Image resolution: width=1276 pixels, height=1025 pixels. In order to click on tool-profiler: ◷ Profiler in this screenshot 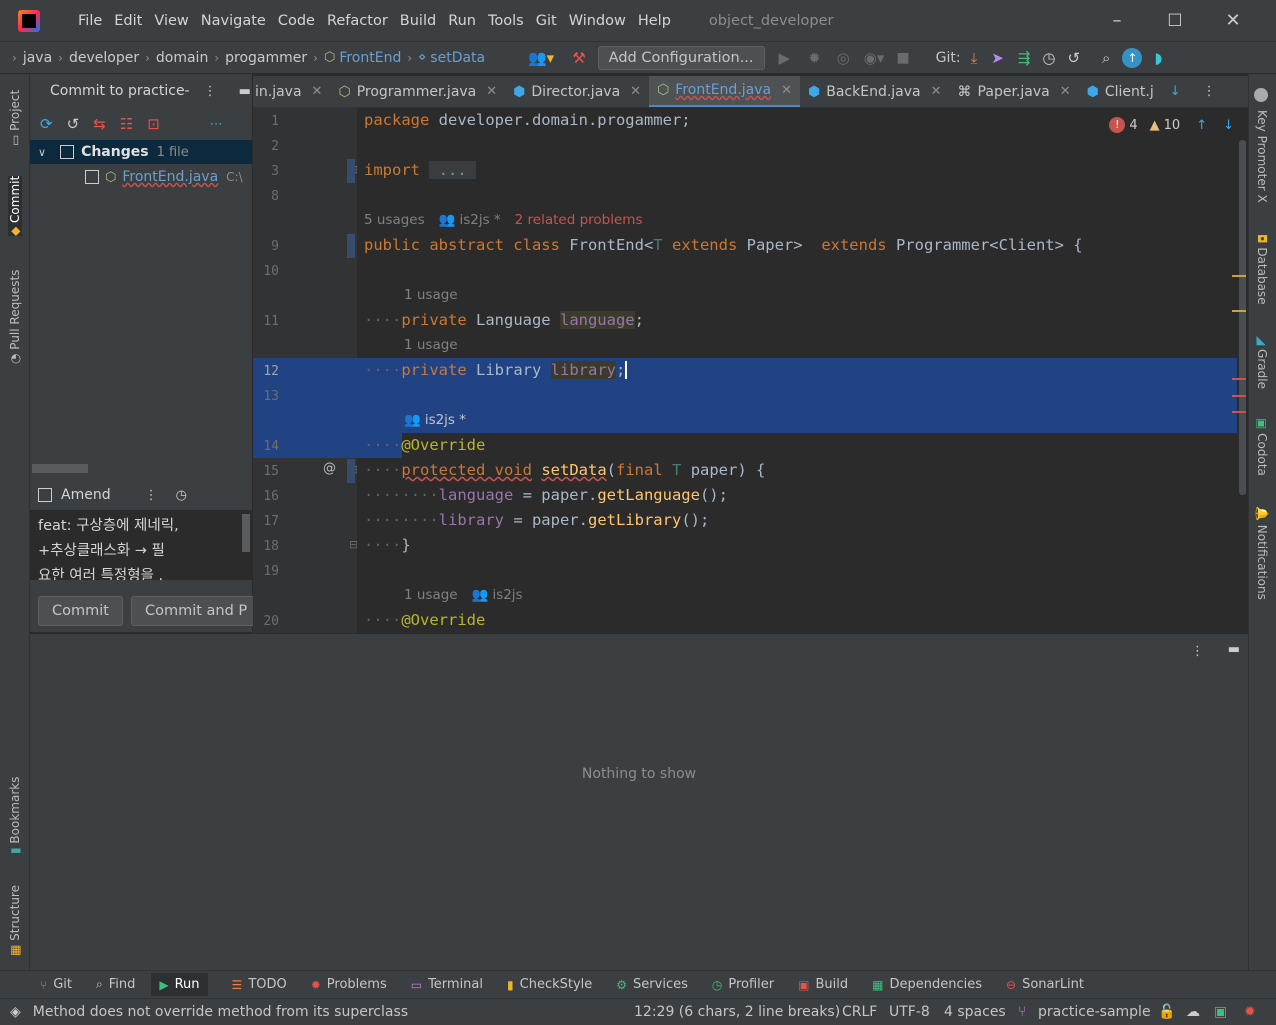, I will do `click(743, 984)`.